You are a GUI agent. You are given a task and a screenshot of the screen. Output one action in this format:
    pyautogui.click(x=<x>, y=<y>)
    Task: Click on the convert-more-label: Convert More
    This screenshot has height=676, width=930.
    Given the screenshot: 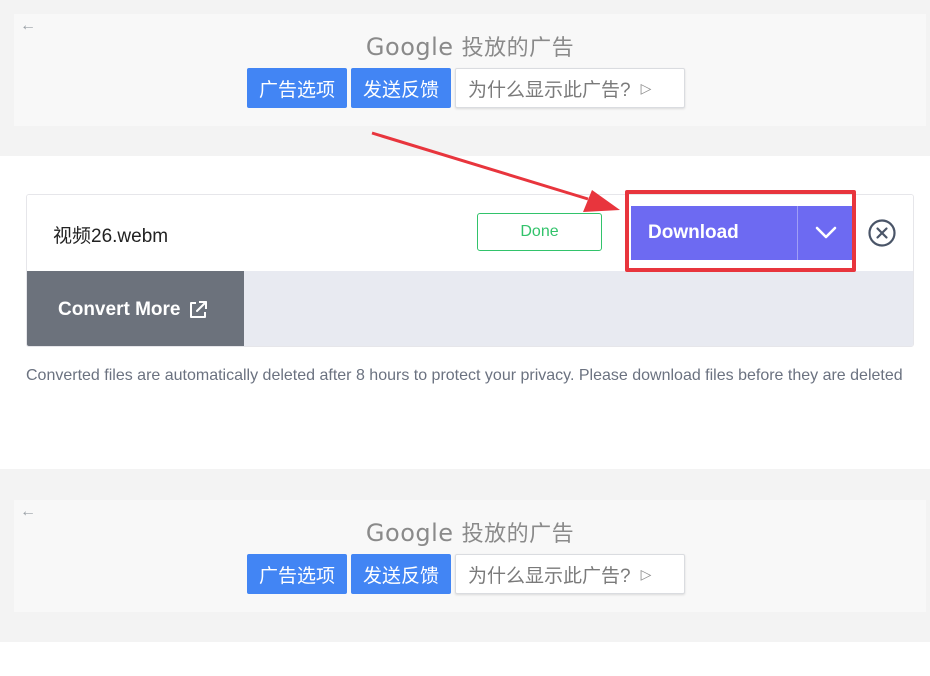 What is the action you would take?
    pyautogui.click(x=119, y=309)
    